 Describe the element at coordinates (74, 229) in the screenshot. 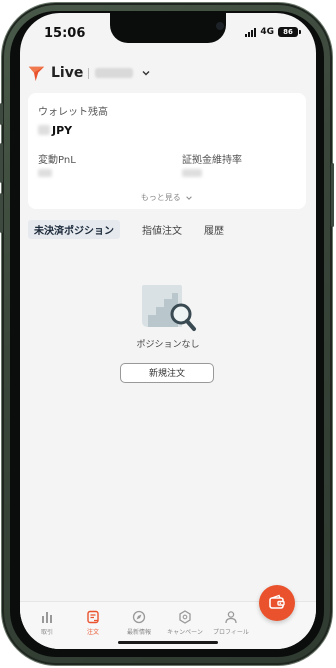

I see `tab-open-positions: 未決済ポジション` at that location.